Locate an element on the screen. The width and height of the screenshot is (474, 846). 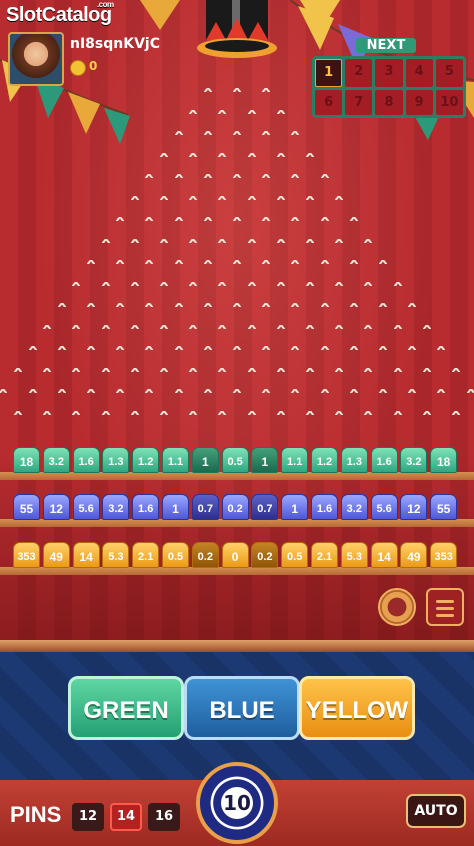
next-cell: 2 is located at coordinates (359, 73).